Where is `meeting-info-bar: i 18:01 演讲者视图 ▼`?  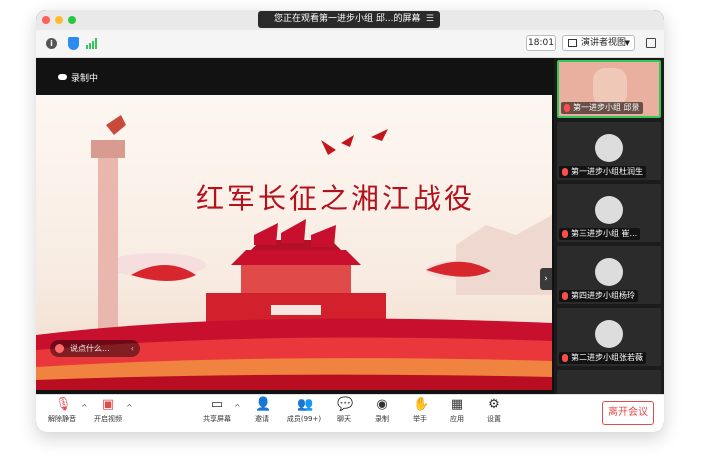 meeting-info-bar: i 18:01 演讲者视图 ▼ is located at coordinates (350, 44).